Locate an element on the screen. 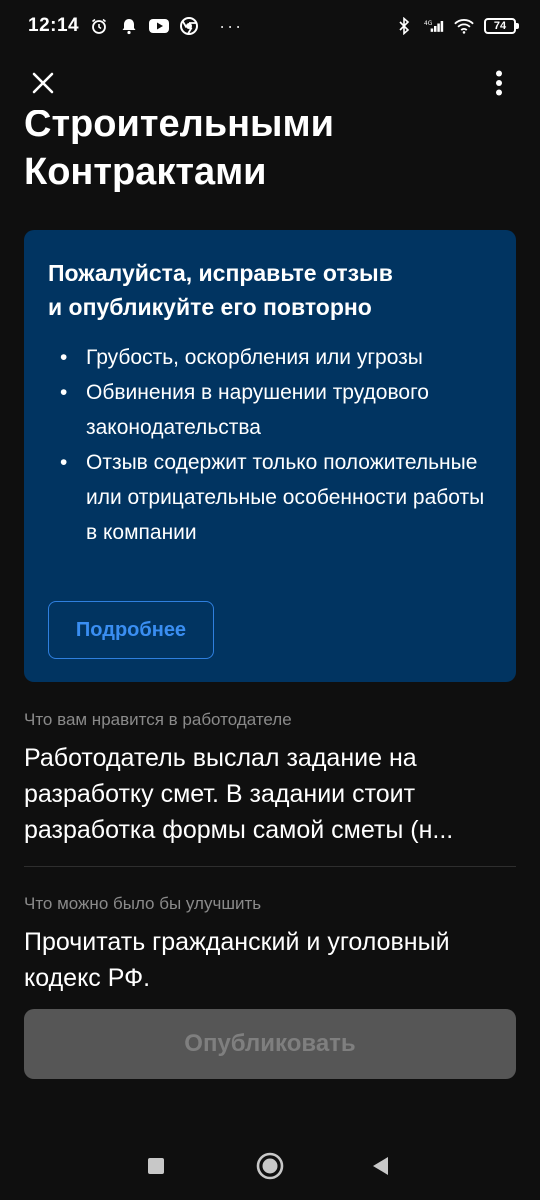  improve-label: Что можно было бы улучшить is located at coordinates (143, 903).